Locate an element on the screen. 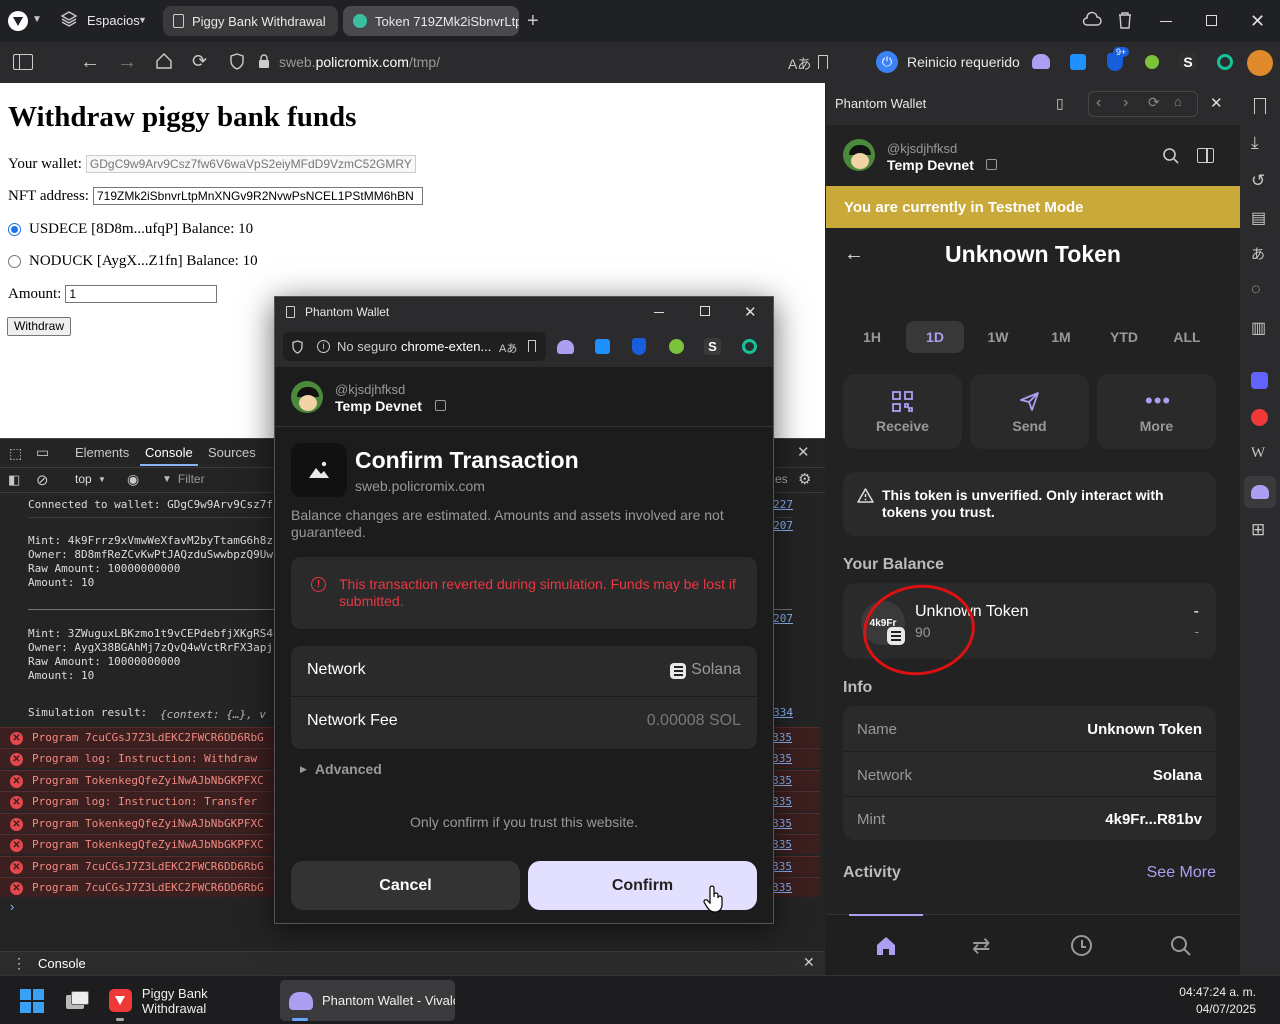 The image size is (1280, 1024). device-toggle-icon: ▭ is located at coordinates (42, 452).